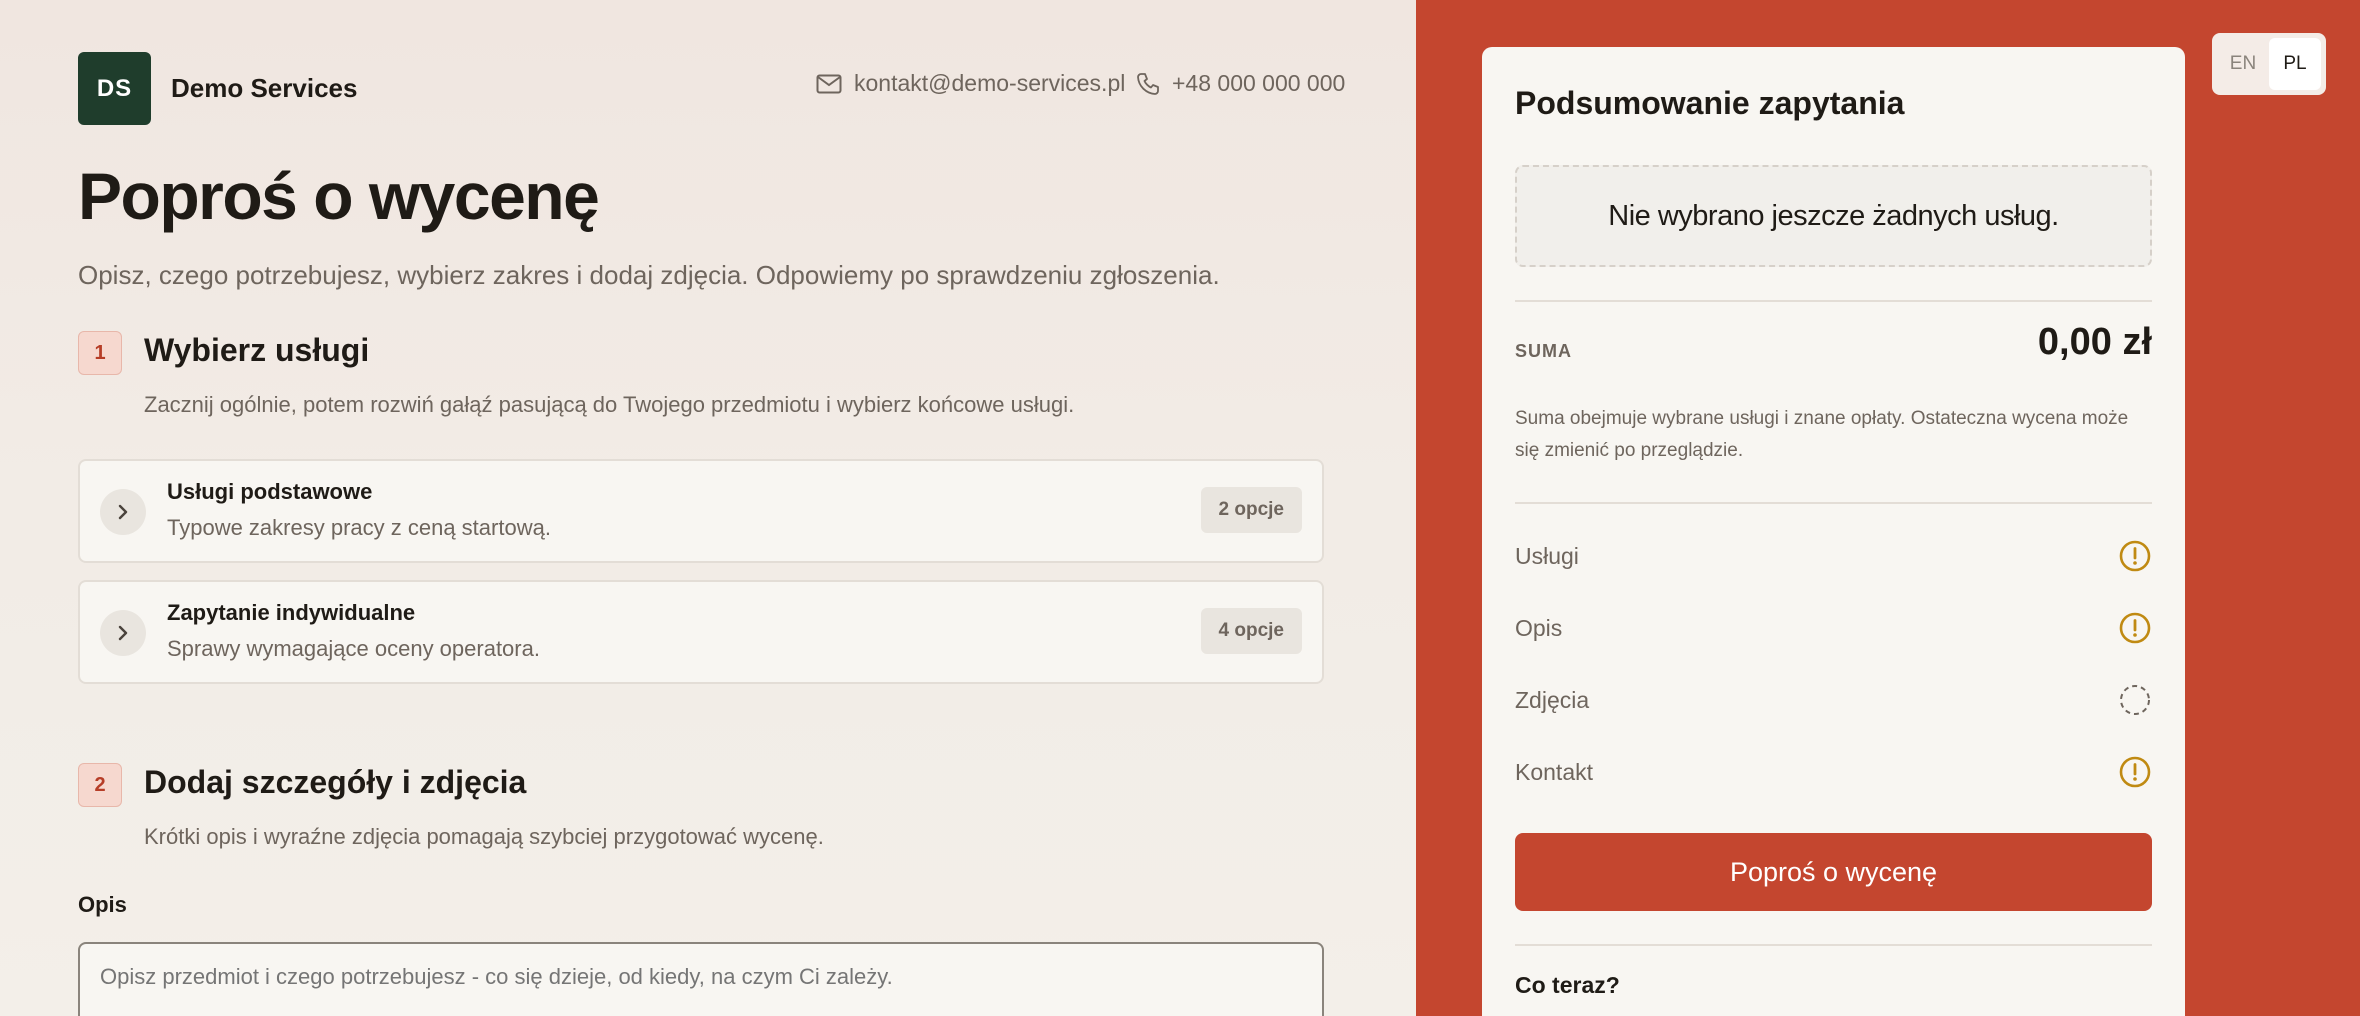  What do you see at coordinates (257, 350) in the screenshot?
I see `step-1-title: Wybierz usługi` at bounding box center [257, 350].